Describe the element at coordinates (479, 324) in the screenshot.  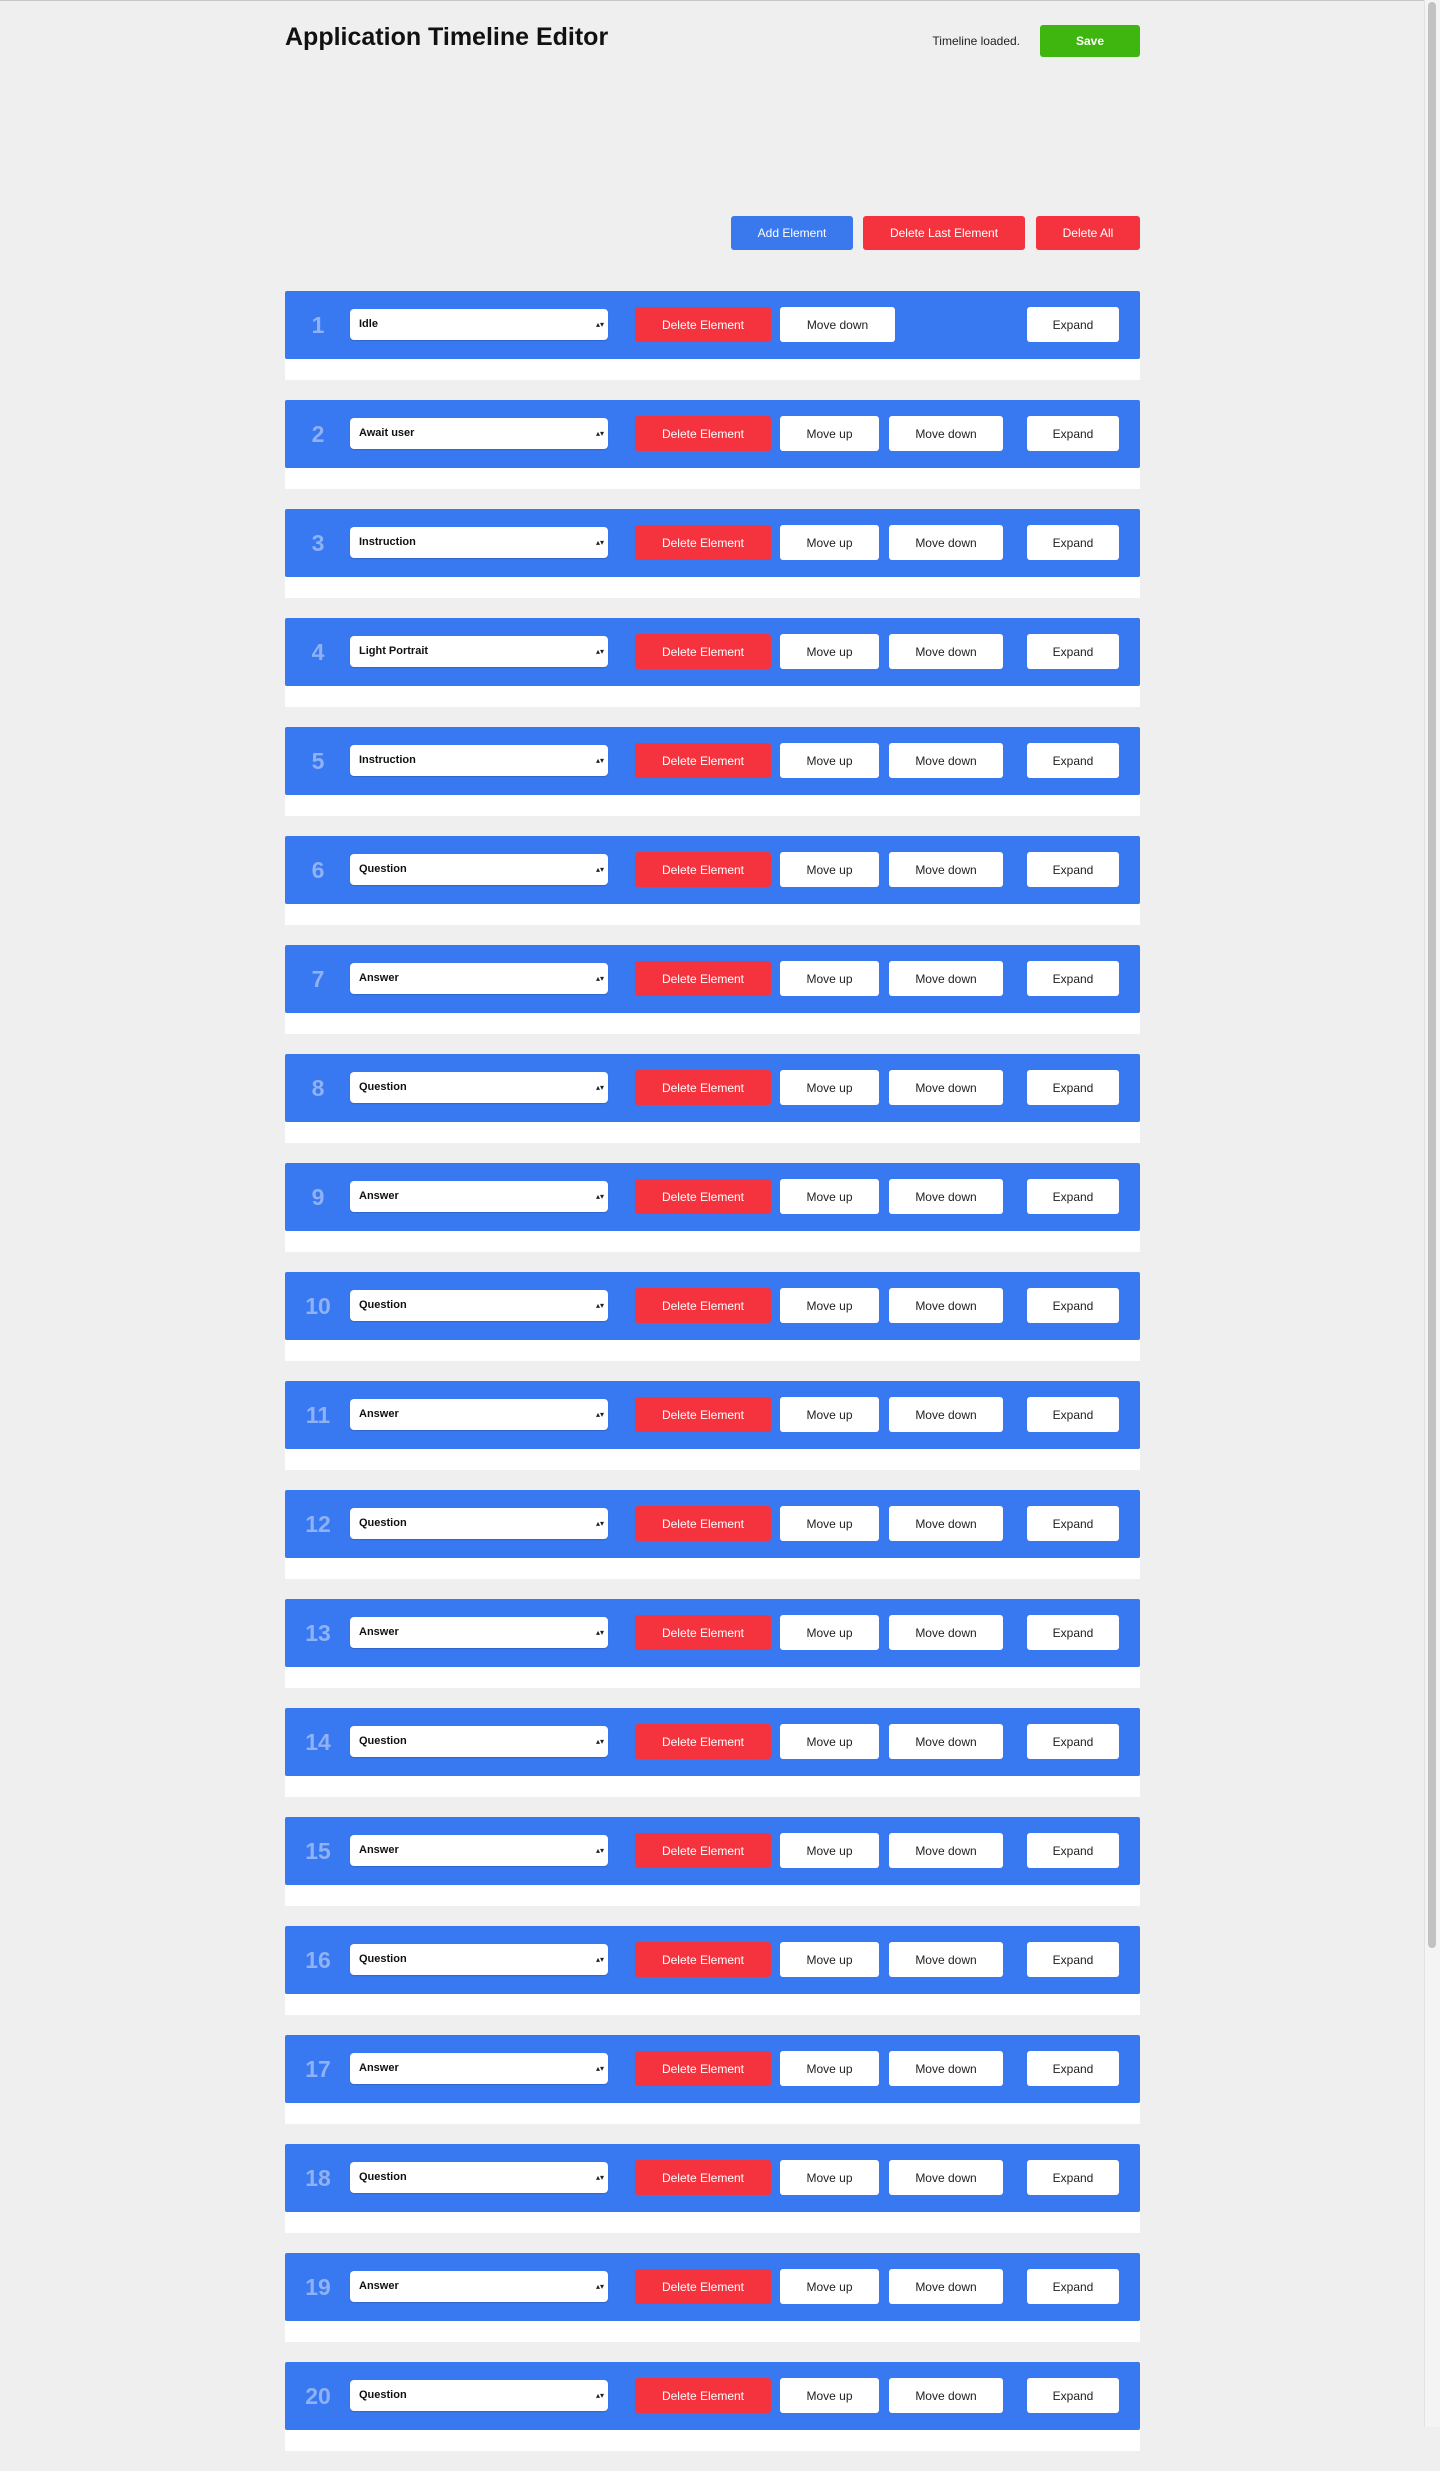
I see `element-type-select: Idle ▴▾` at that location.